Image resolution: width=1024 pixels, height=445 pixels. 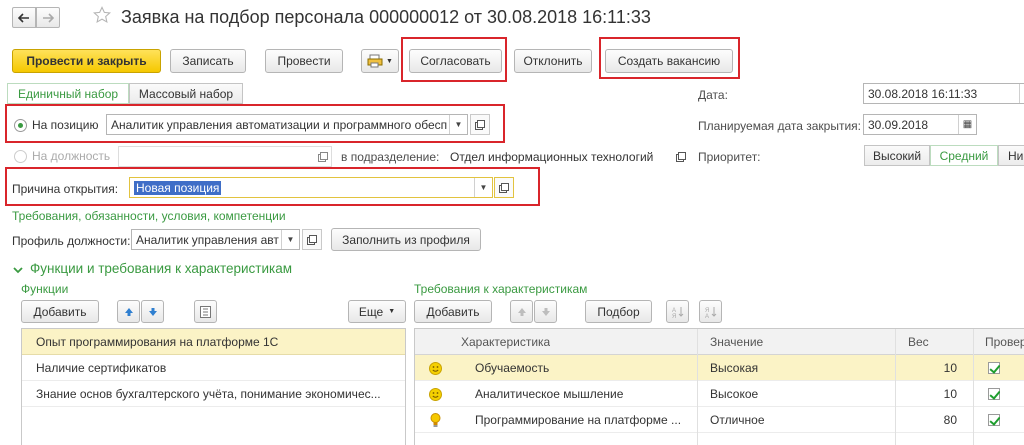 I want to click on priority-low: Ни, so click(x=1011, y=155).